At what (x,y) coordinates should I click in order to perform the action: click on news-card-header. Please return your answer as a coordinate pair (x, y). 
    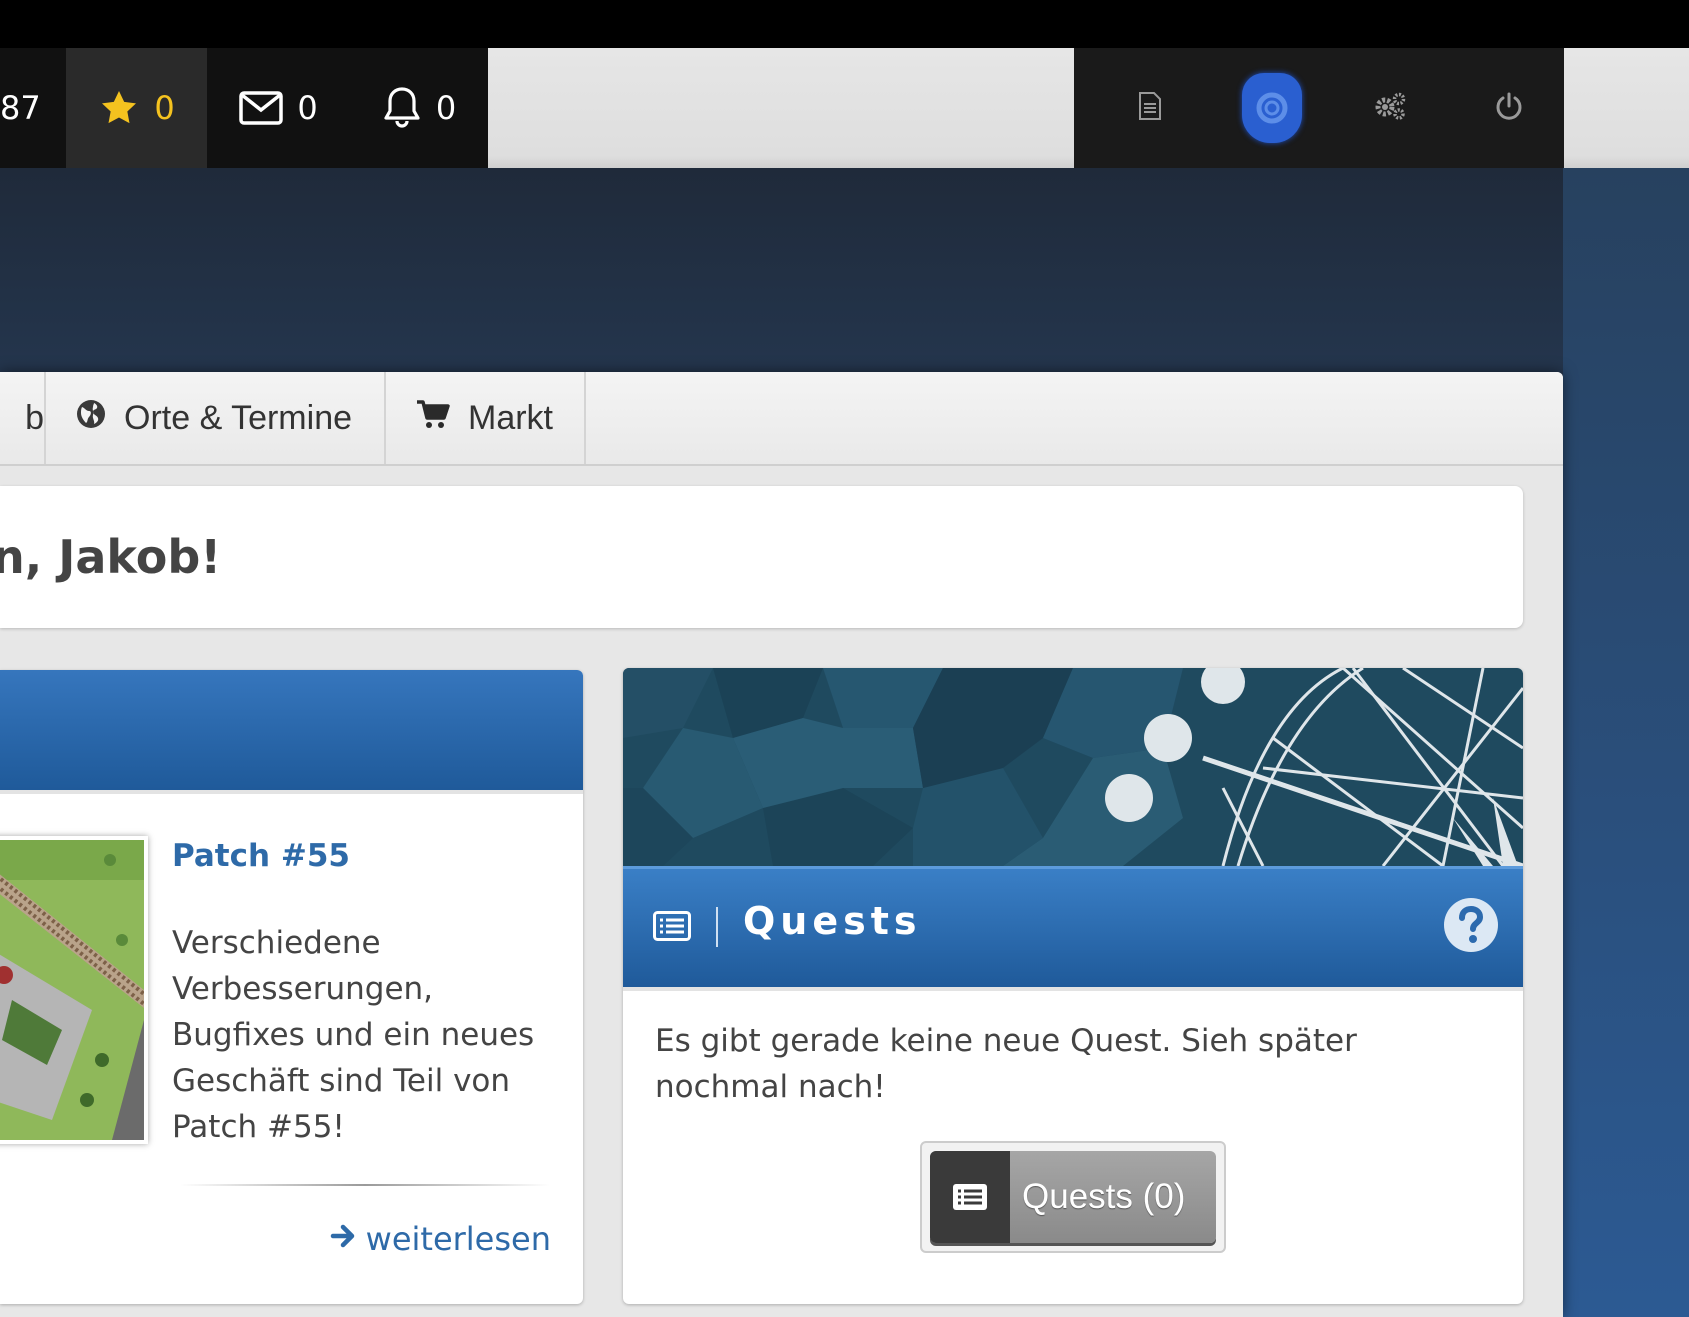
    Looking at the image, I should click on (291, 732).